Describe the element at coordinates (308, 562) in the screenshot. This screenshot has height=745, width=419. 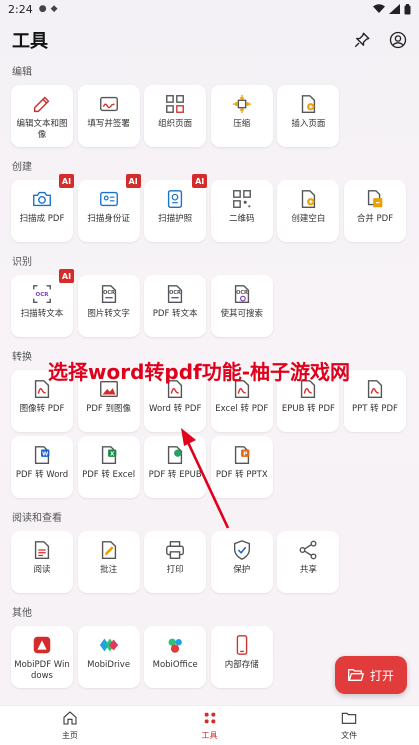
I see `tool-share-button: 共享` at that location.